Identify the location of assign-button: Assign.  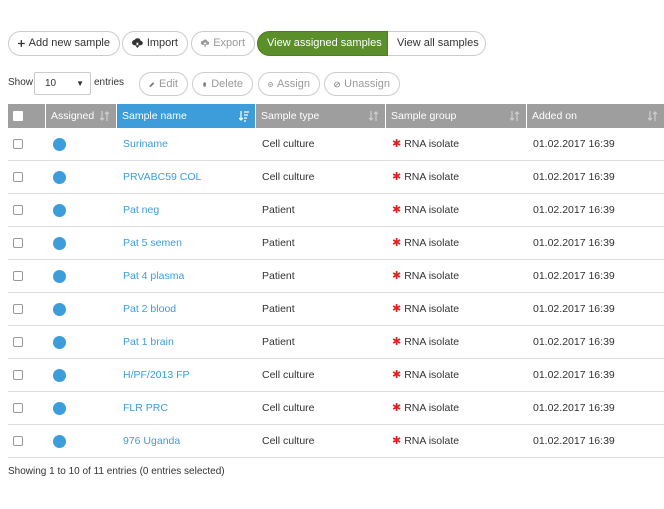
(289, 84).